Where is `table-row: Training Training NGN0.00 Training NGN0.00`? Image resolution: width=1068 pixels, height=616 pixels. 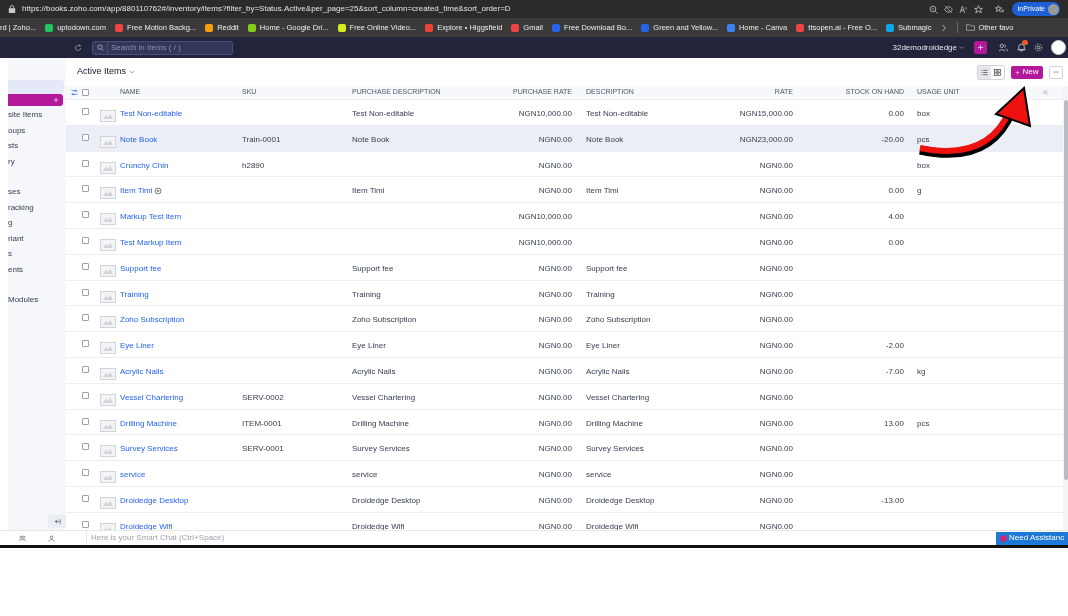
table-row: Training Training NGN0.00 Training NGN0.00 is located at coordinates (564, 292).